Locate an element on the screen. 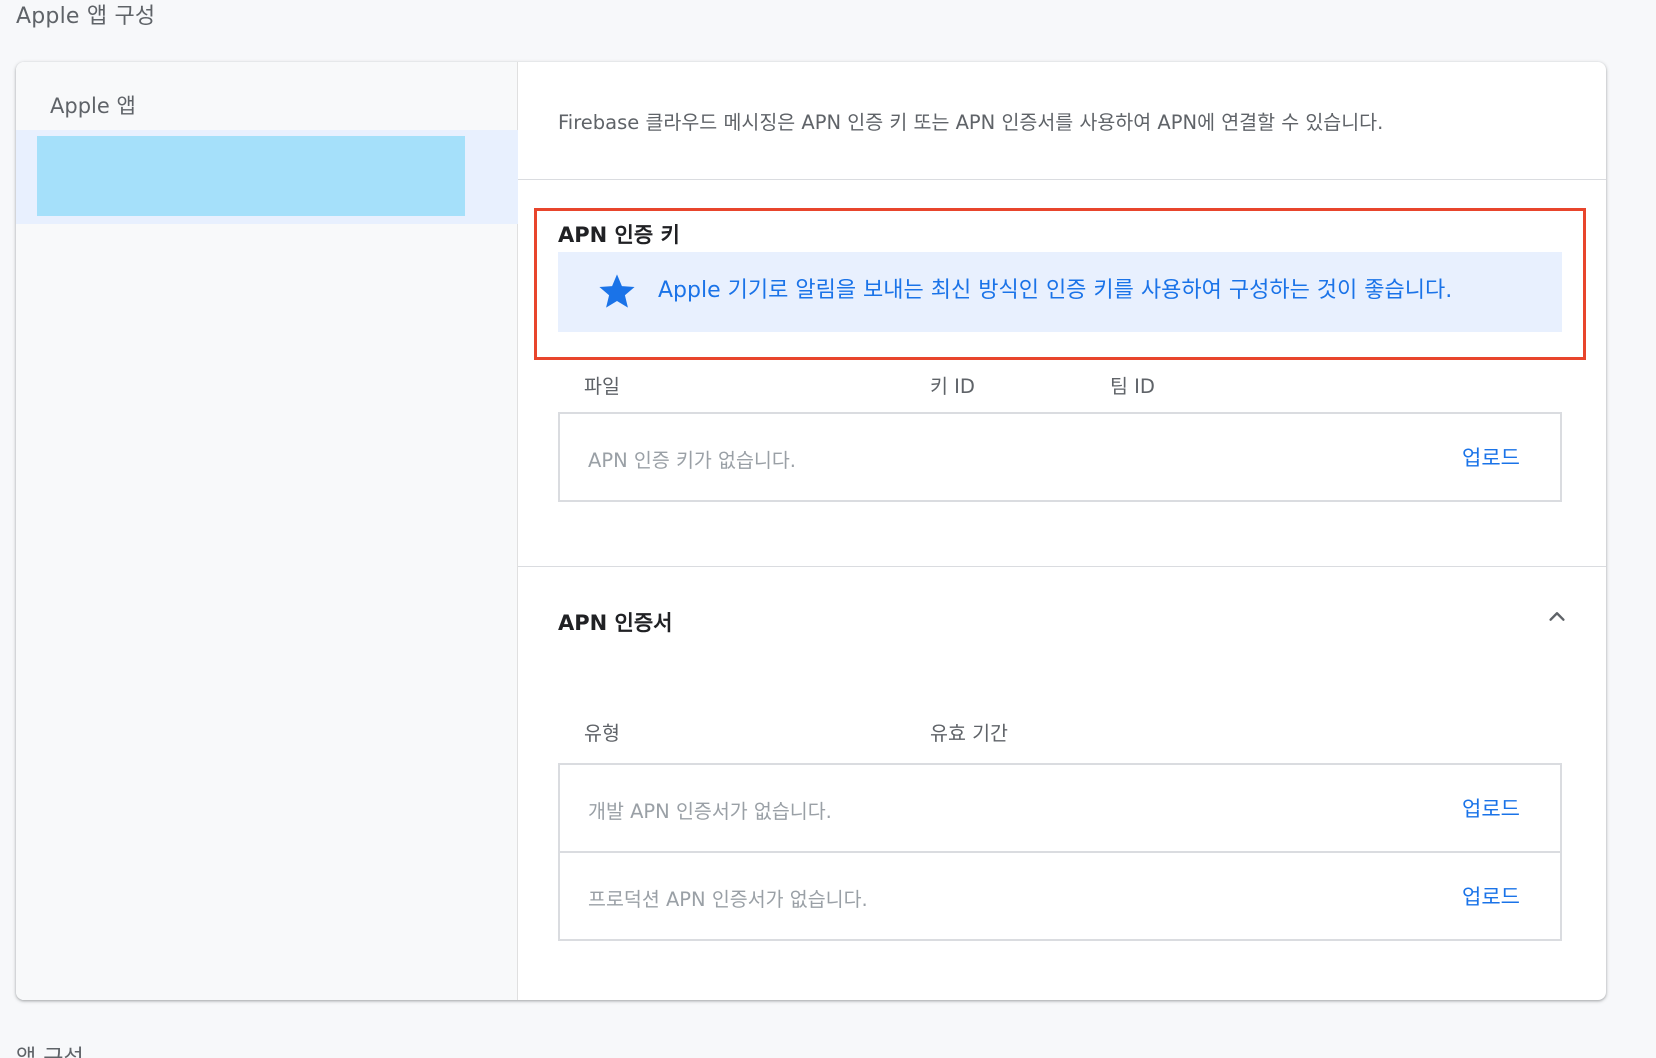 This screenshot has height=1058, width=1656. dev-cert-empty-text: 개발 APN 인증서가 없습니다. is located at coordinates (710, 811).